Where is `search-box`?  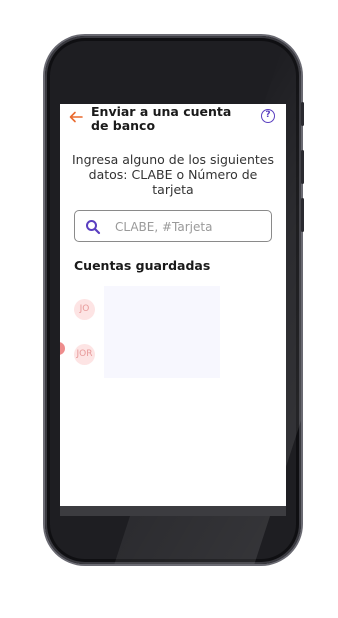
search-box is located at coordinates (173, 226).